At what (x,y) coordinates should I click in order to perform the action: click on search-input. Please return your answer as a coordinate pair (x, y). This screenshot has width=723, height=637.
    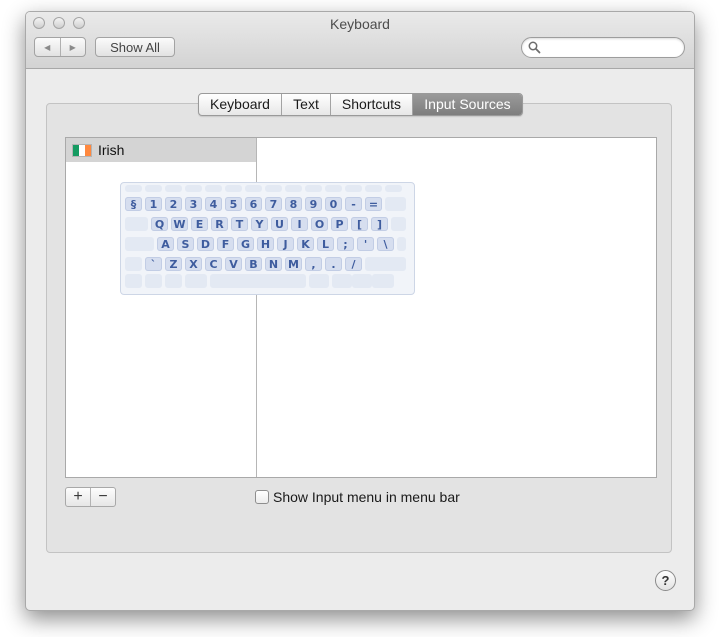
    Looking at the image, I should click on (613, 48).